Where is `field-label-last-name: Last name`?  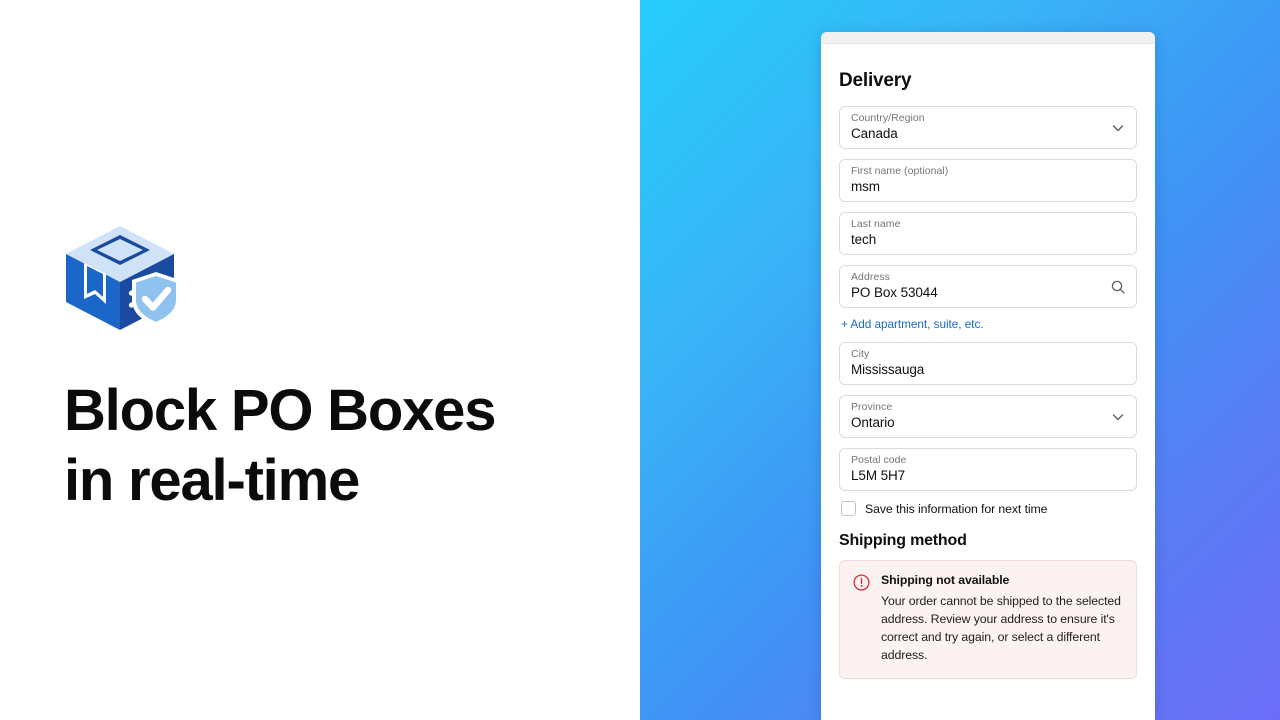
field-label-last-name: Last name is located at coordinates (876, 224).